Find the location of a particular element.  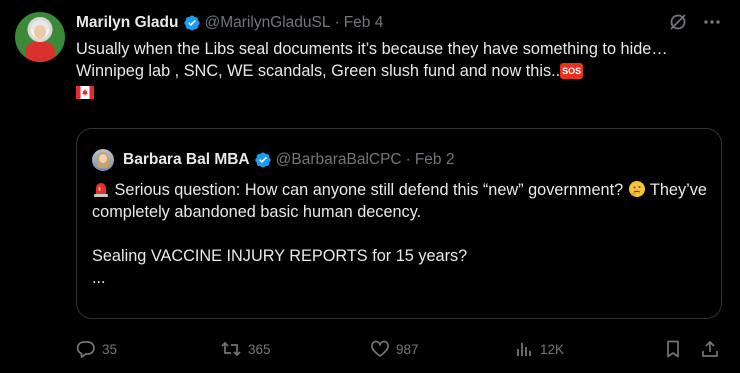

views-button: 12K is located at coordinates (539, 349).